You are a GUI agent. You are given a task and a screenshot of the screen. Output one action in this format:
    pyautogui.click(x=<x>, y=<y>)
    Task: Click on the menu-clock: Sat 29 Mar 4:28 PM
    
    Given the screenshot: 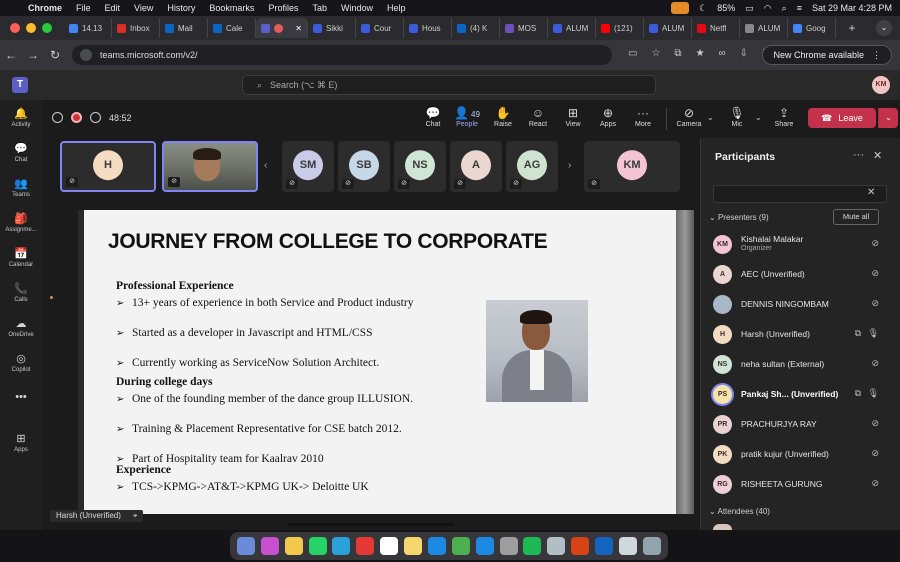 What is the action you would take?
    pyautogui.click(x=852, y=8)
    